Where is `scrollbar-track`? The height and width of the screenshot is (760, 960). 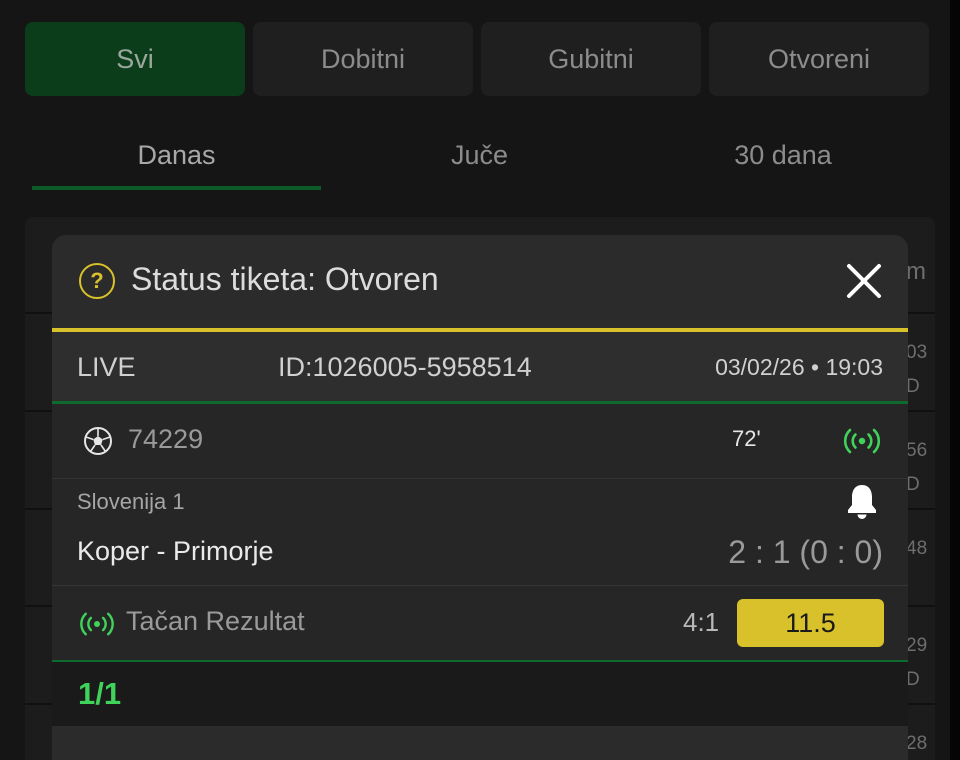 scrollbar-track is located at coordinates (955, 380).